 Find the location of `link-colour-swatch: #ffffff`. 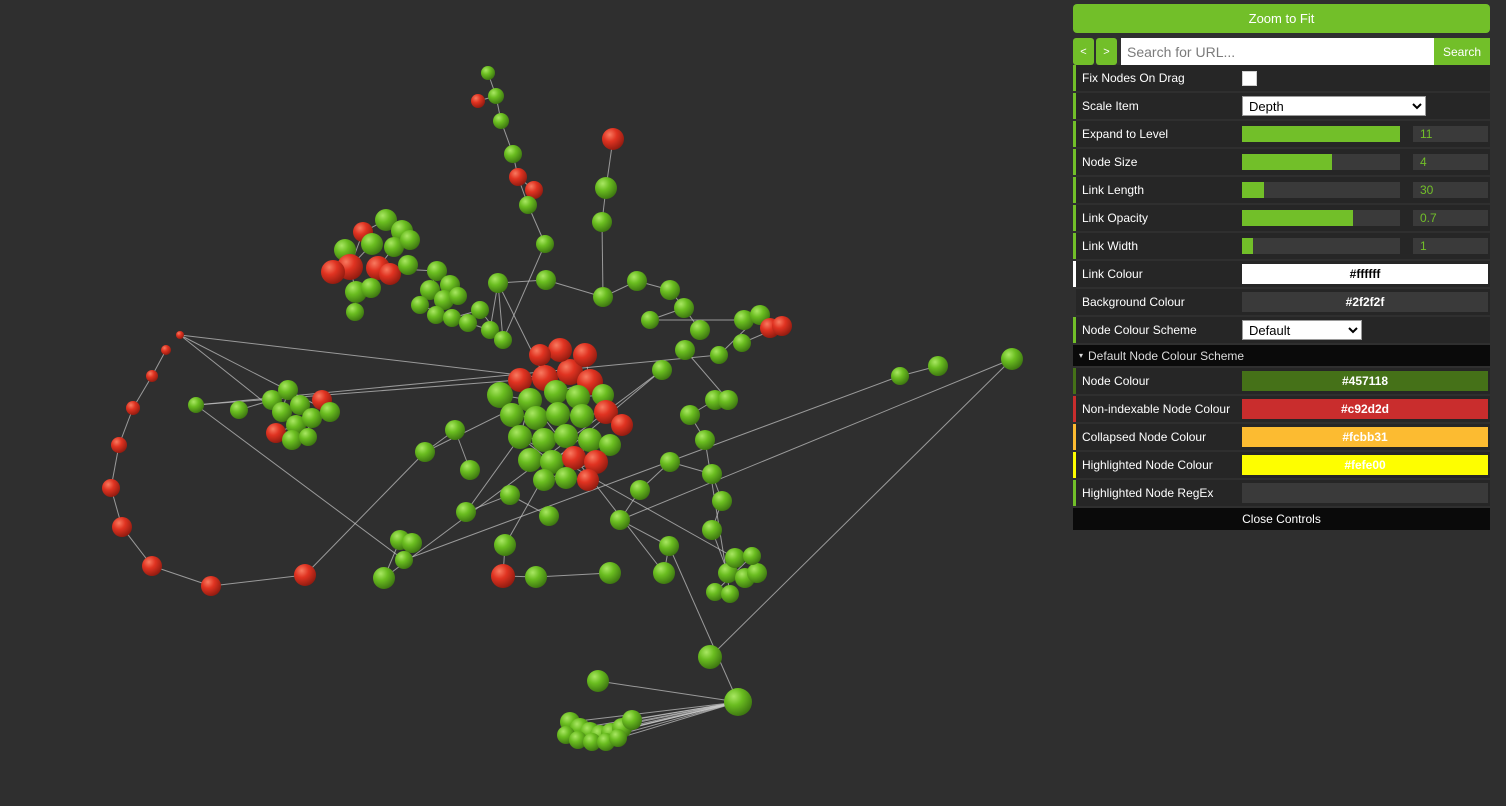

link-colour-swatch: #ffffff is located at coordinates (1365, 274).